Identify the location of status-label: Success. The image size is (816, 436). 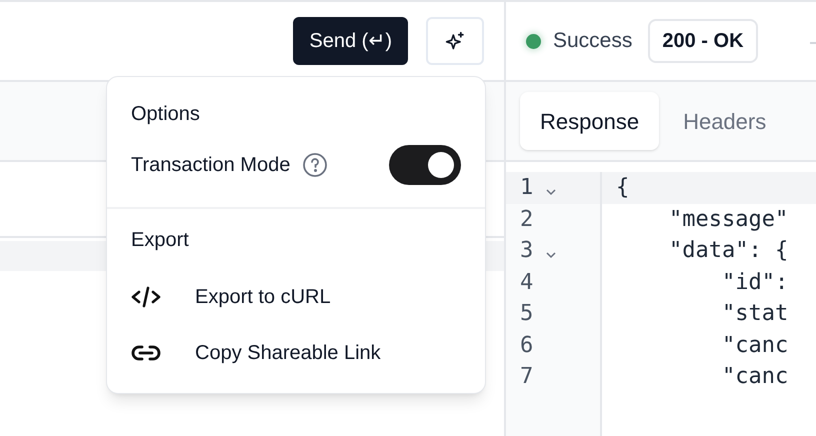
(592, 41).